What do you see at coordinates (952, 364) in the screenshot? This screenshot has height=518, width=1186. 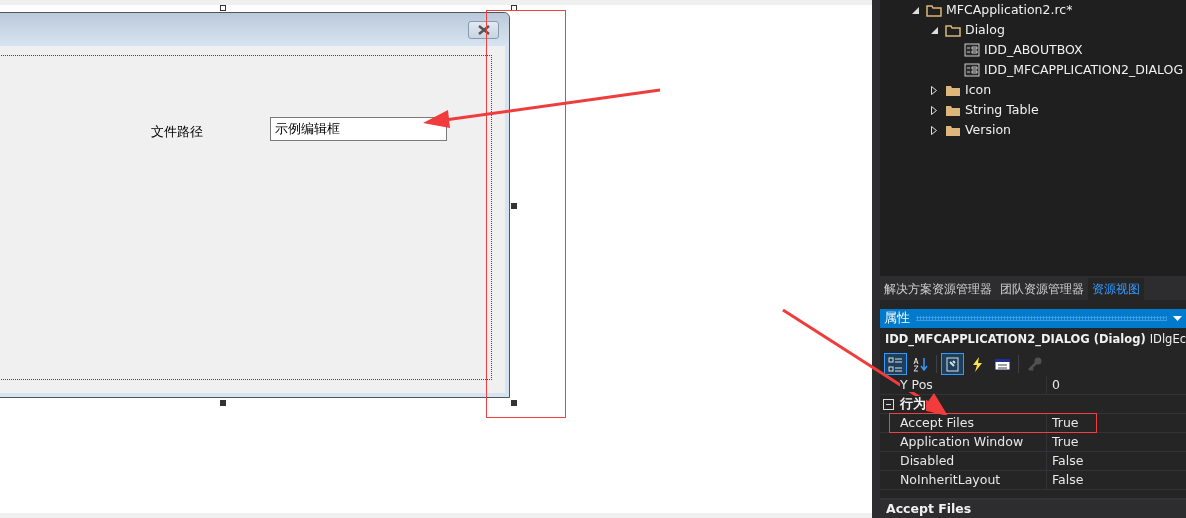 I see `property-pages-icon` at bounding box center [952, 364].